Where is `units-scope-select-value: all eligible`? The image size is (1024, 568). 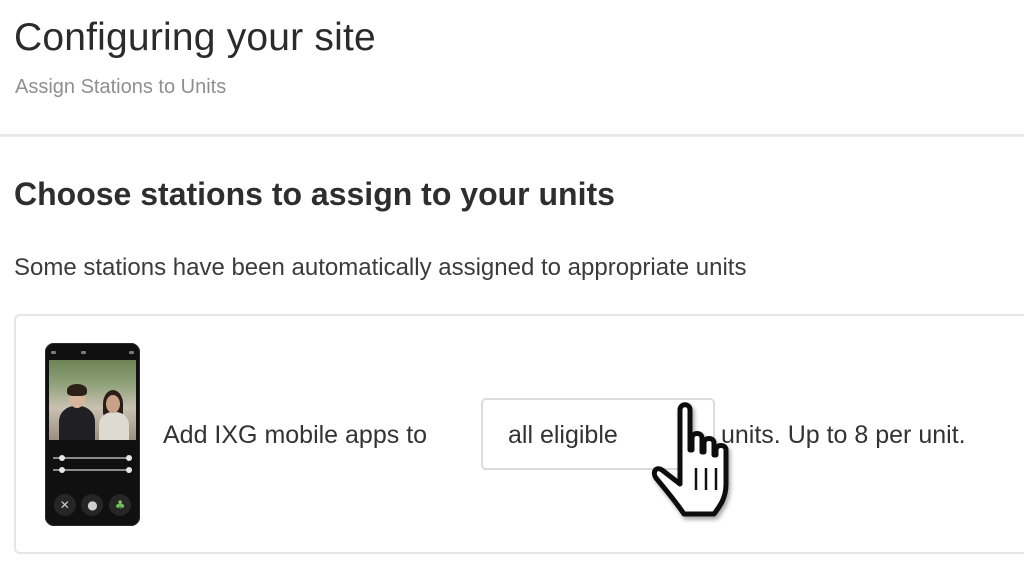 units-scope-select-value: all eligible is located at coordinates (563, 435).